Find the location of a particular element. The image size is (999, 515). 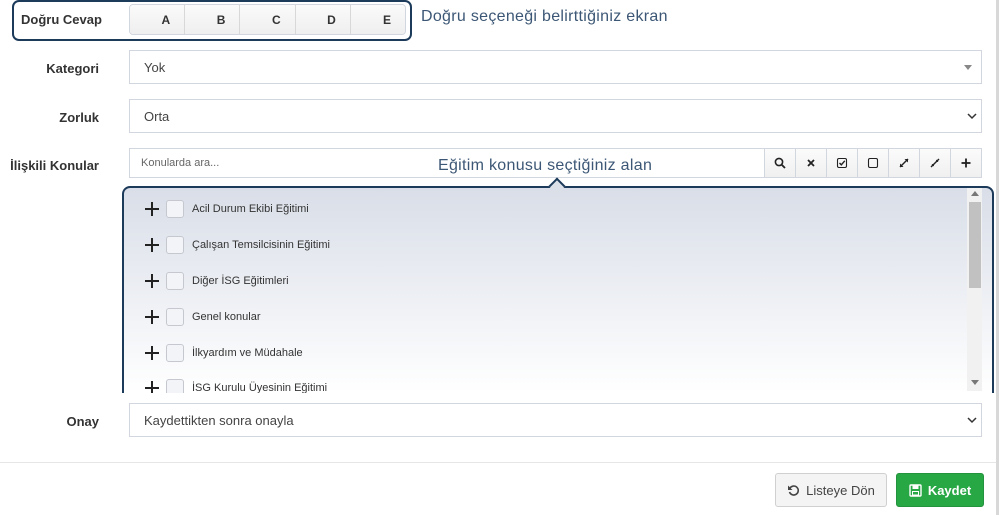

tree-item-label: Diğer İSG Eğitimleri is located at coordinates (240, 281).